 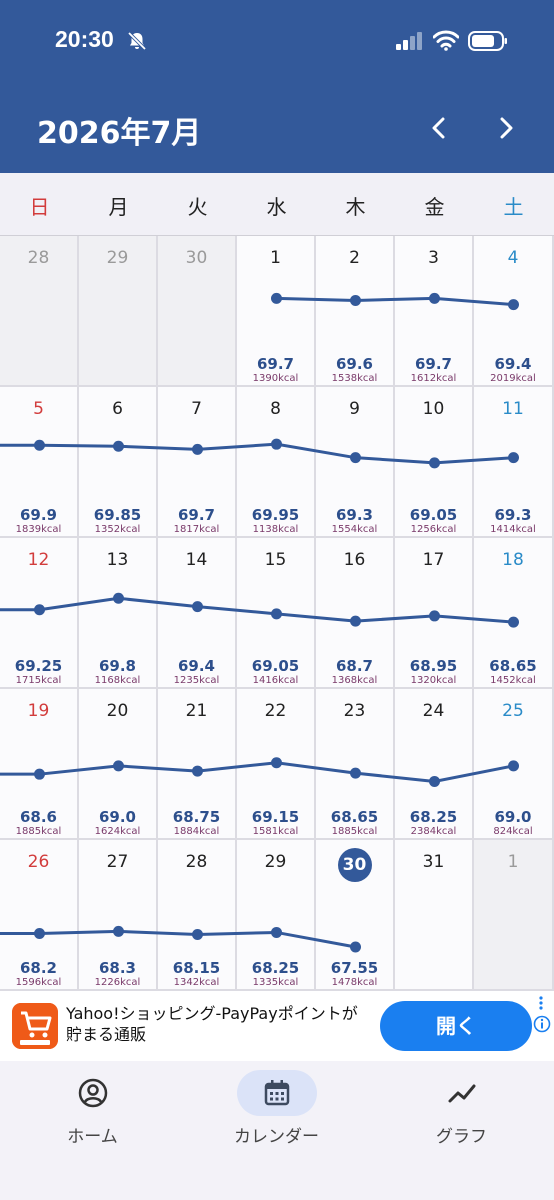 I want to click on day-cell: 20 69.0 1624kcal, so click(x=118, y=764).